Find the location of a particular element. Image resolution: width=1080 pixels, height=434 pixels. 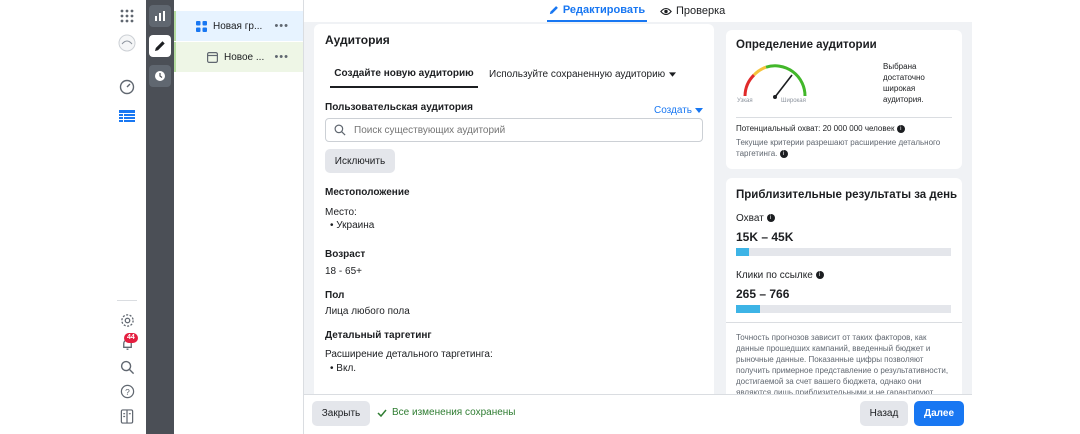

create-audience-dropdown: Создать is located at coordinates (679, 110).